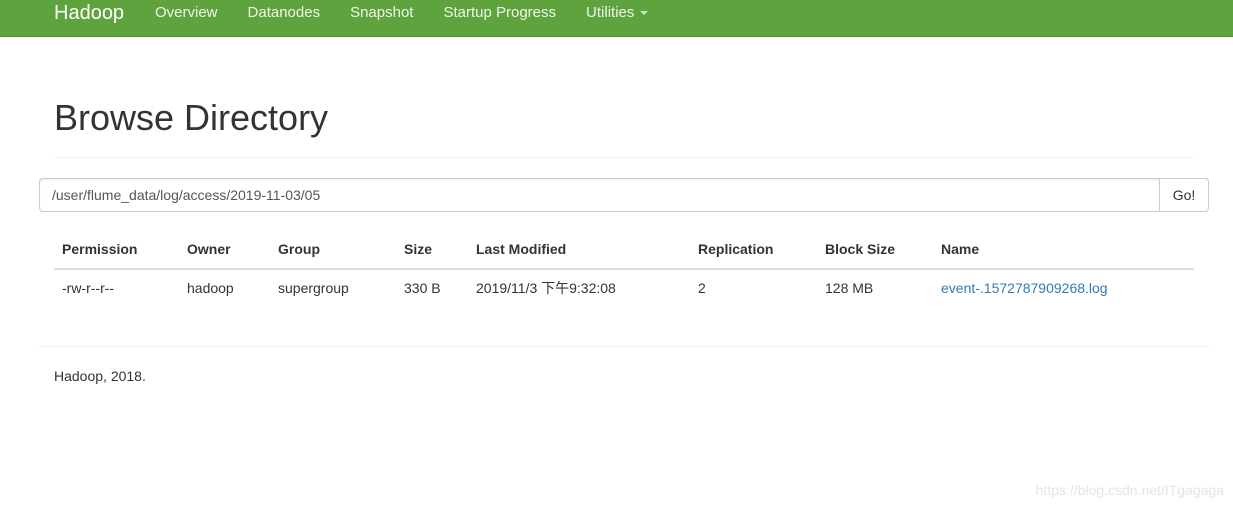  I want to click on column-header-last-modified: Last Modified, so click(579, 250).